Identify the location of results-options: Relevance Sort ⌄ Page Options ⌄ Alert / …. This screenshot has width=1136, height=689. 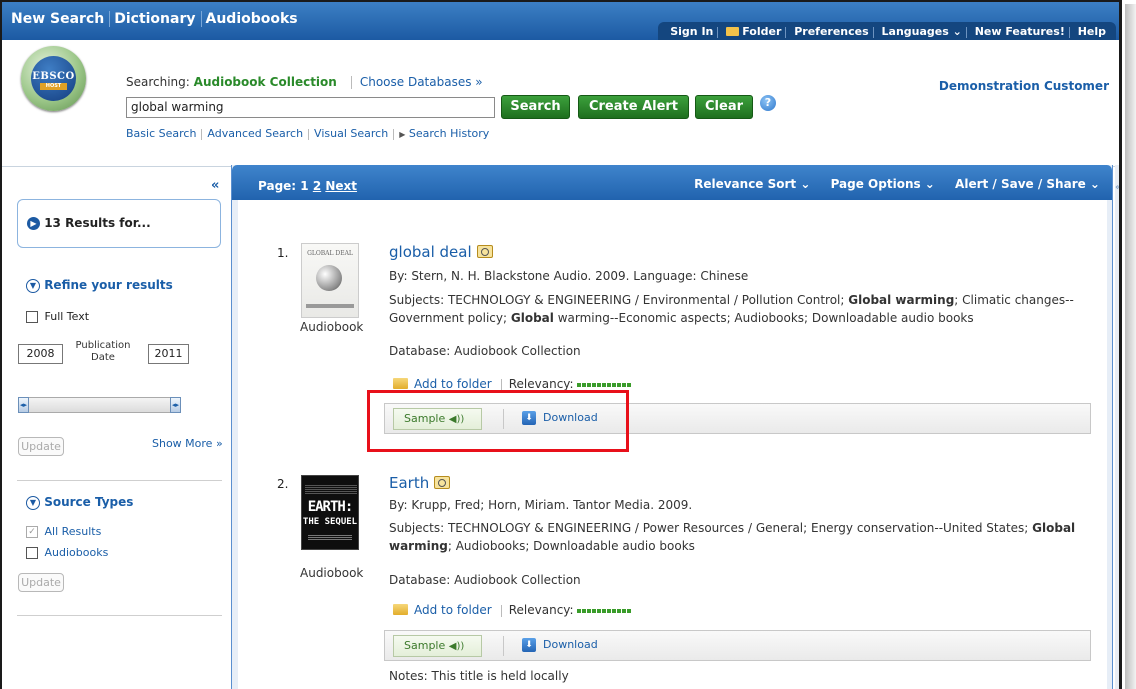
(889, 184).